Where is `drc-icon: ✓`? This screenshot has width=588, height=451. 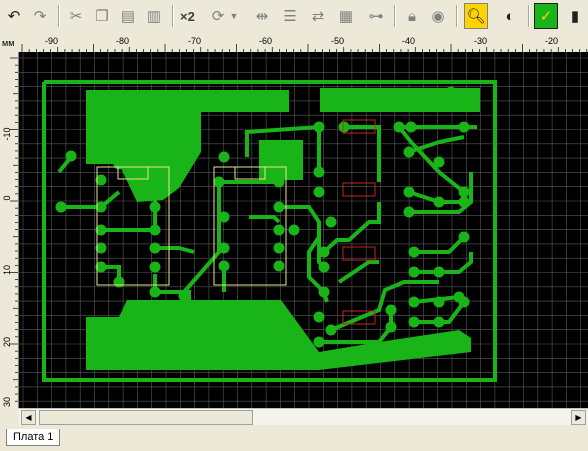 drc-icon: ✓ is located at coordinates (546, 16).